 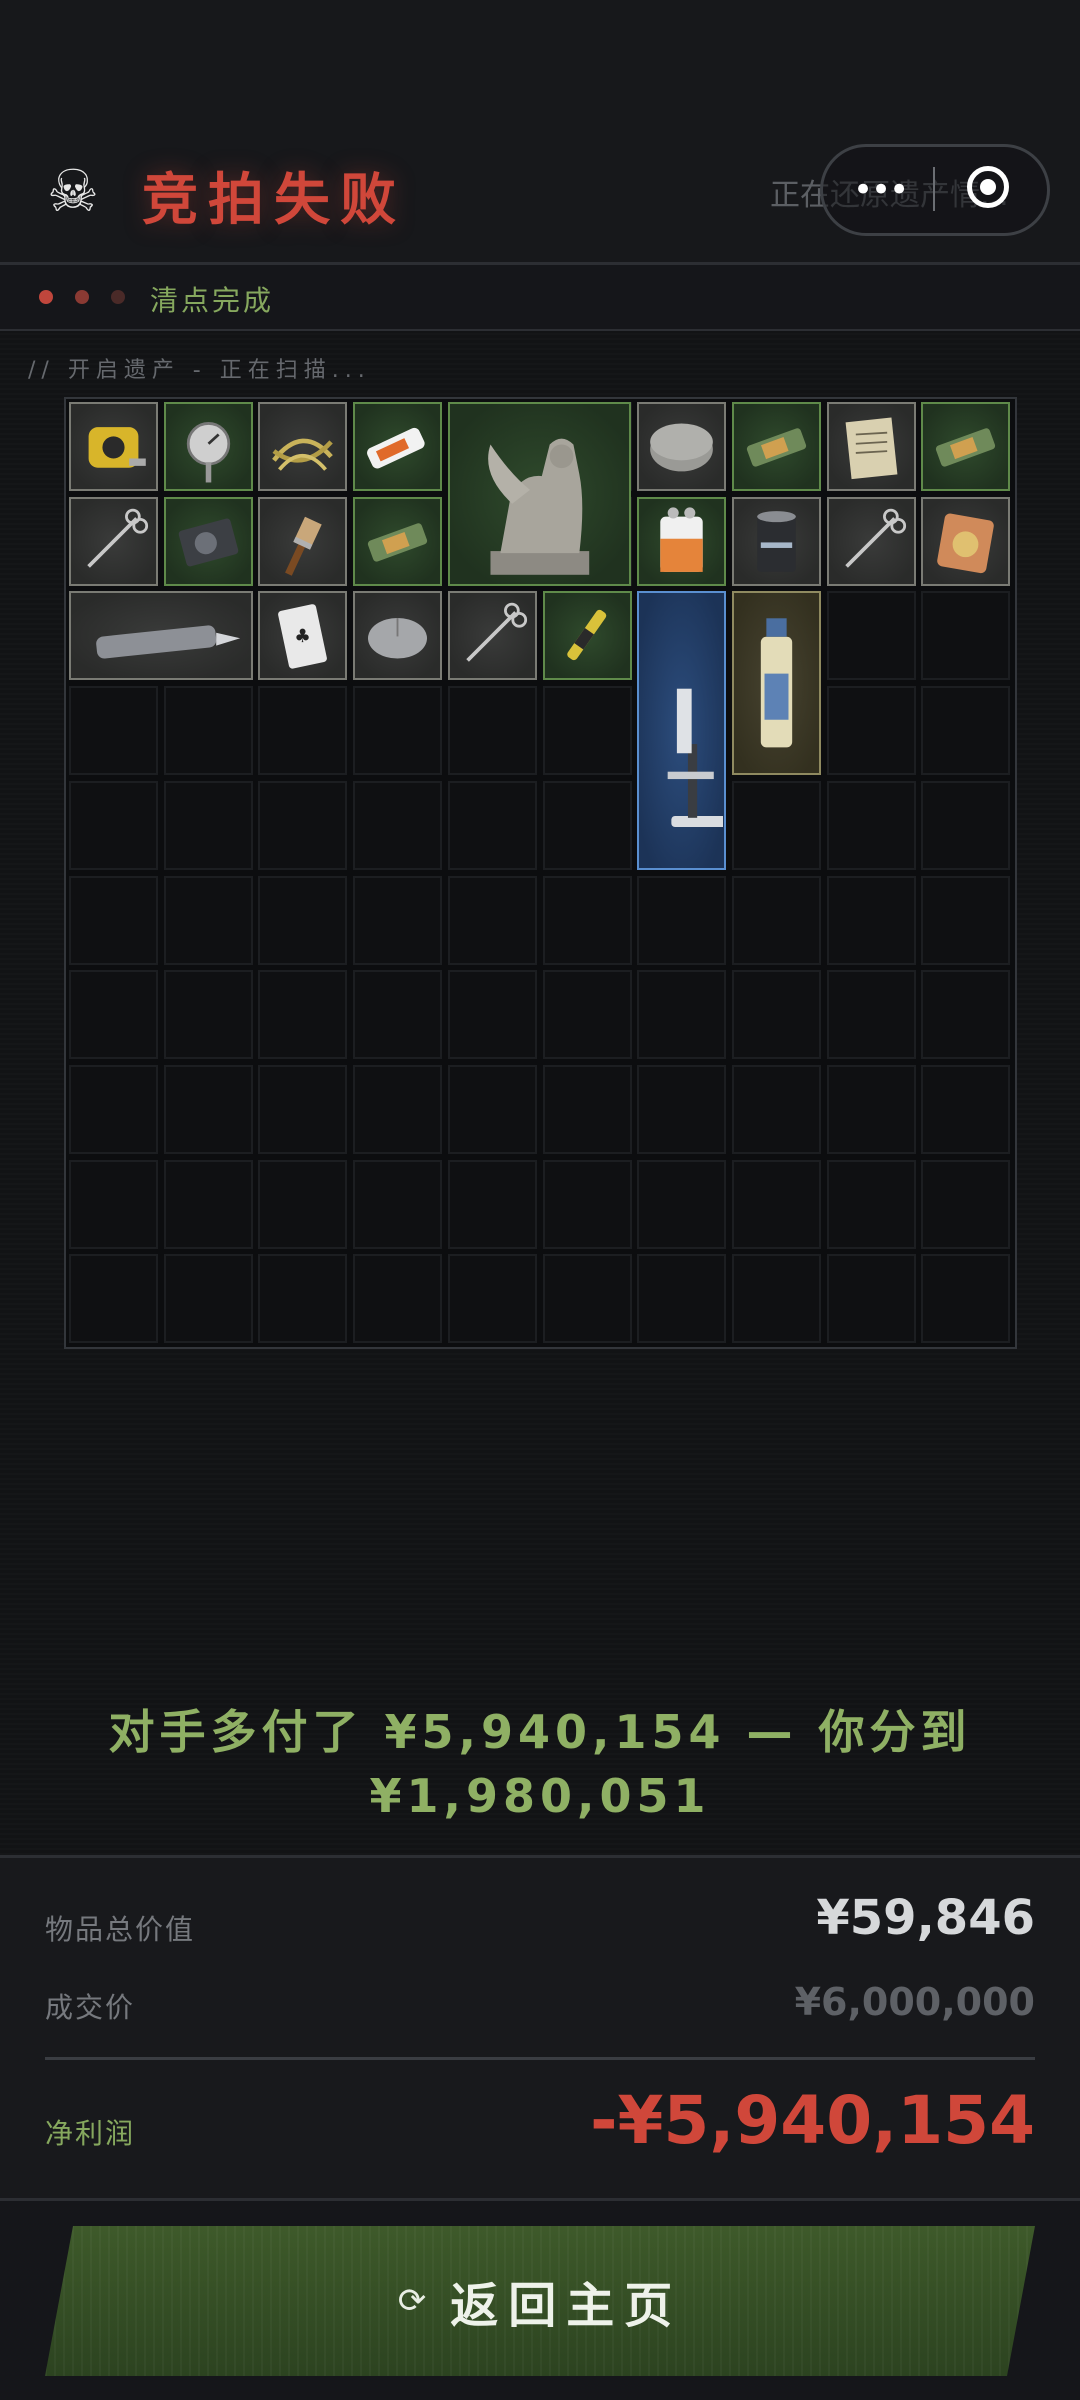 I want to click on playing-card-icon: ♣, so click(x=303, y=636).